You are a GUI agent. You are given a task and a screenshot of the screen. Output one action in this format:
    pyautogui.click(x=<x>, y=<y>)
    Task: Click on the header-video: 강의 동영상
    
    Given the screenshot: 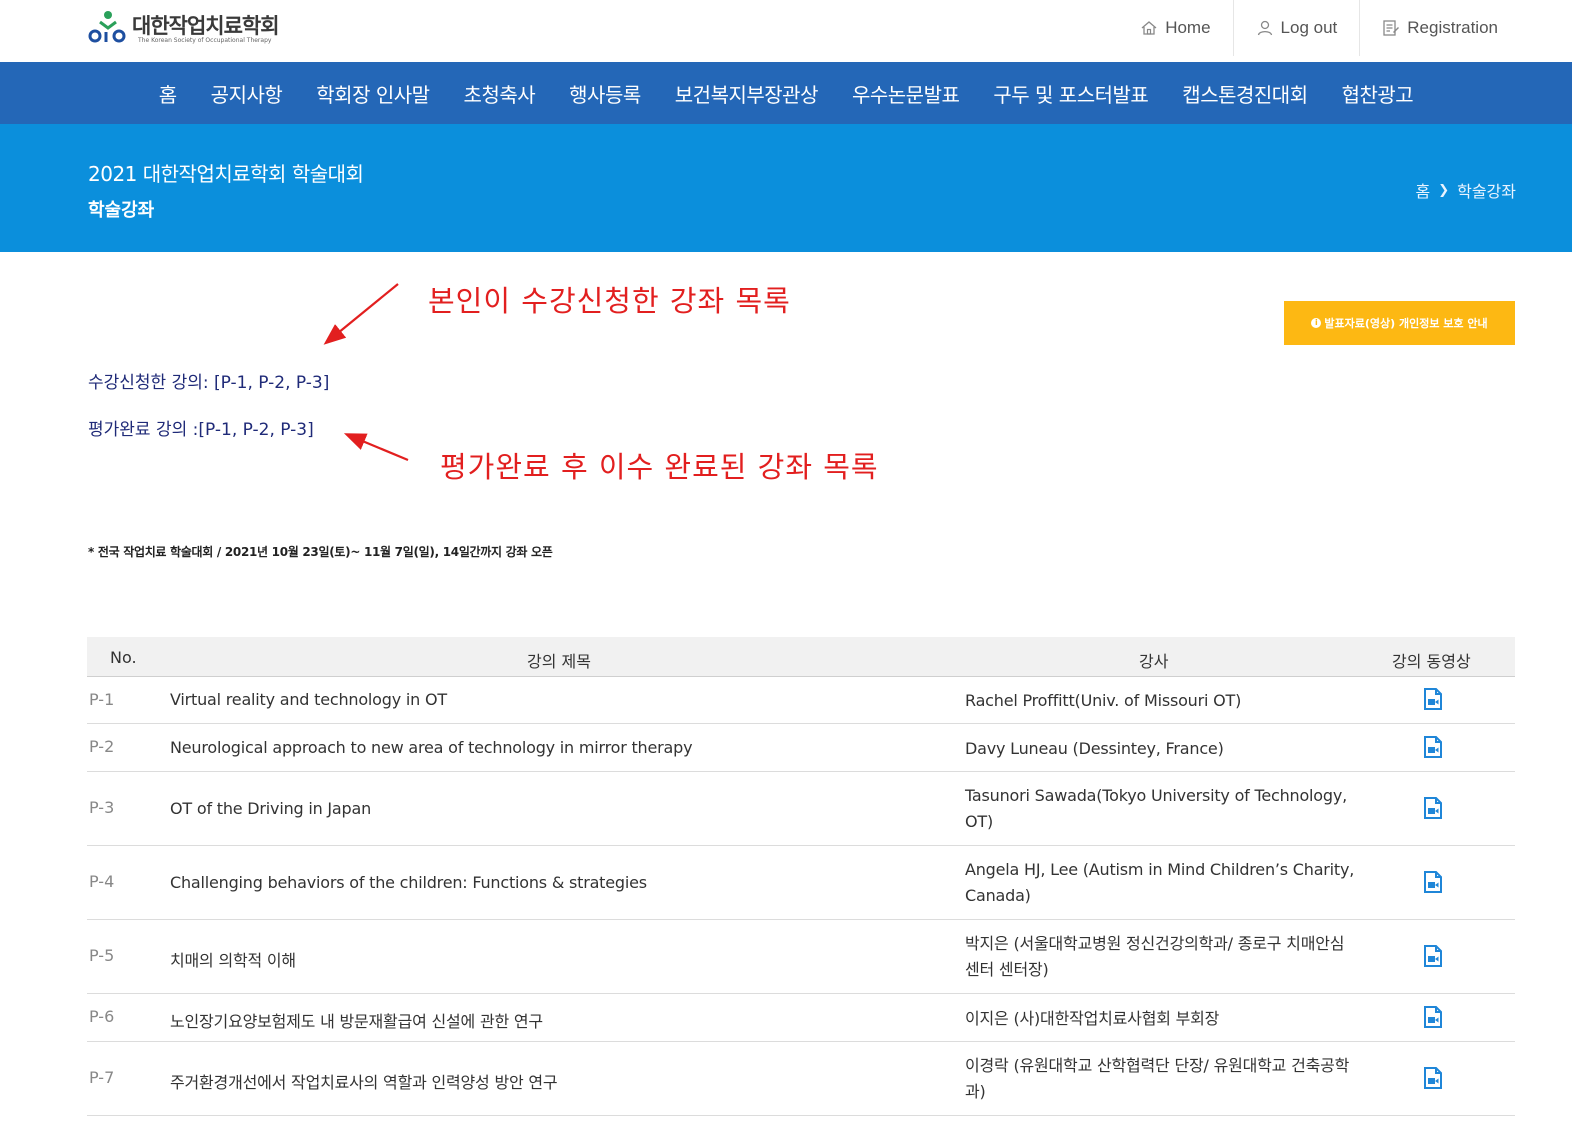 What is the action you would take?
    pyautogui.click(x=1431, y=661)
    